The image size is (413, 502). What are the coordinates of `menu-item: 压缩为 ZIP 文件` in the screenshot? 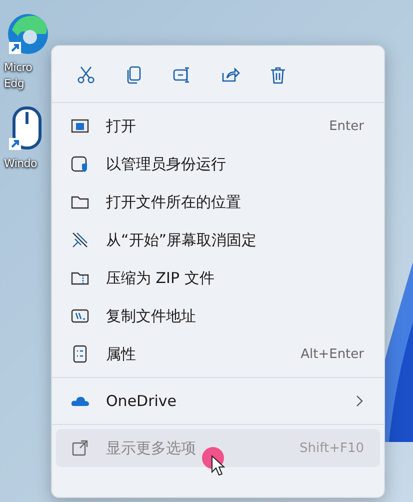 It's located at (218, 278).